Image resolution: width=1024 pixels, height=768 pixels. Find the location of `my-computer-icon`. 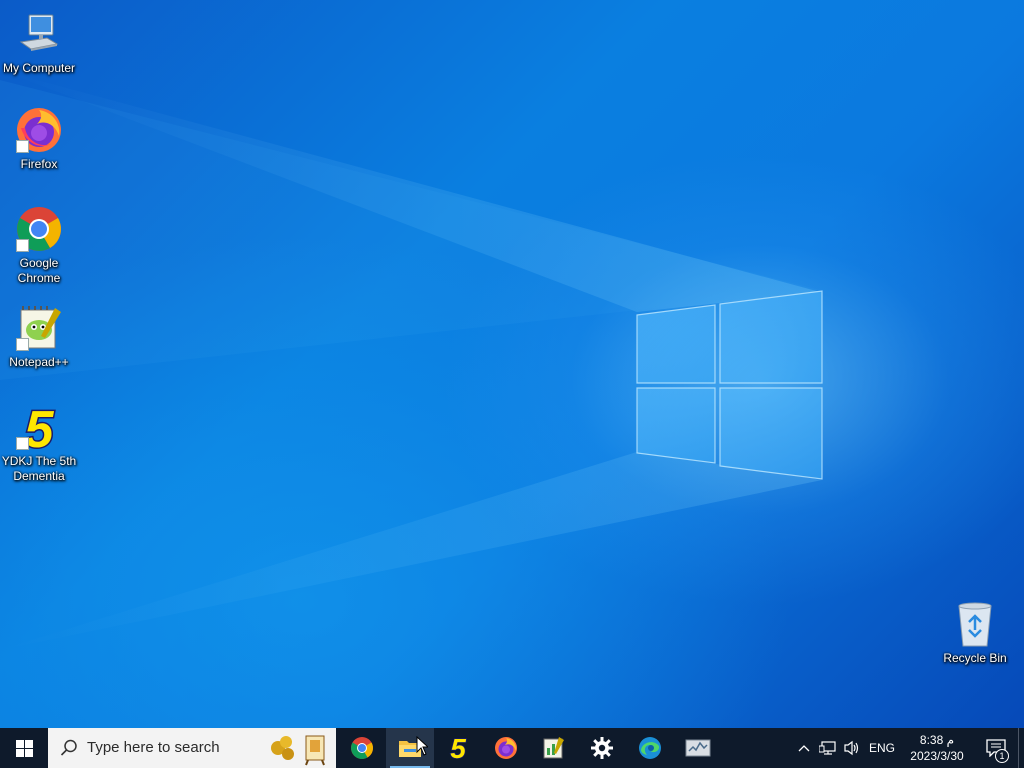

my-computer-icon is located at coordinates (39, 34).